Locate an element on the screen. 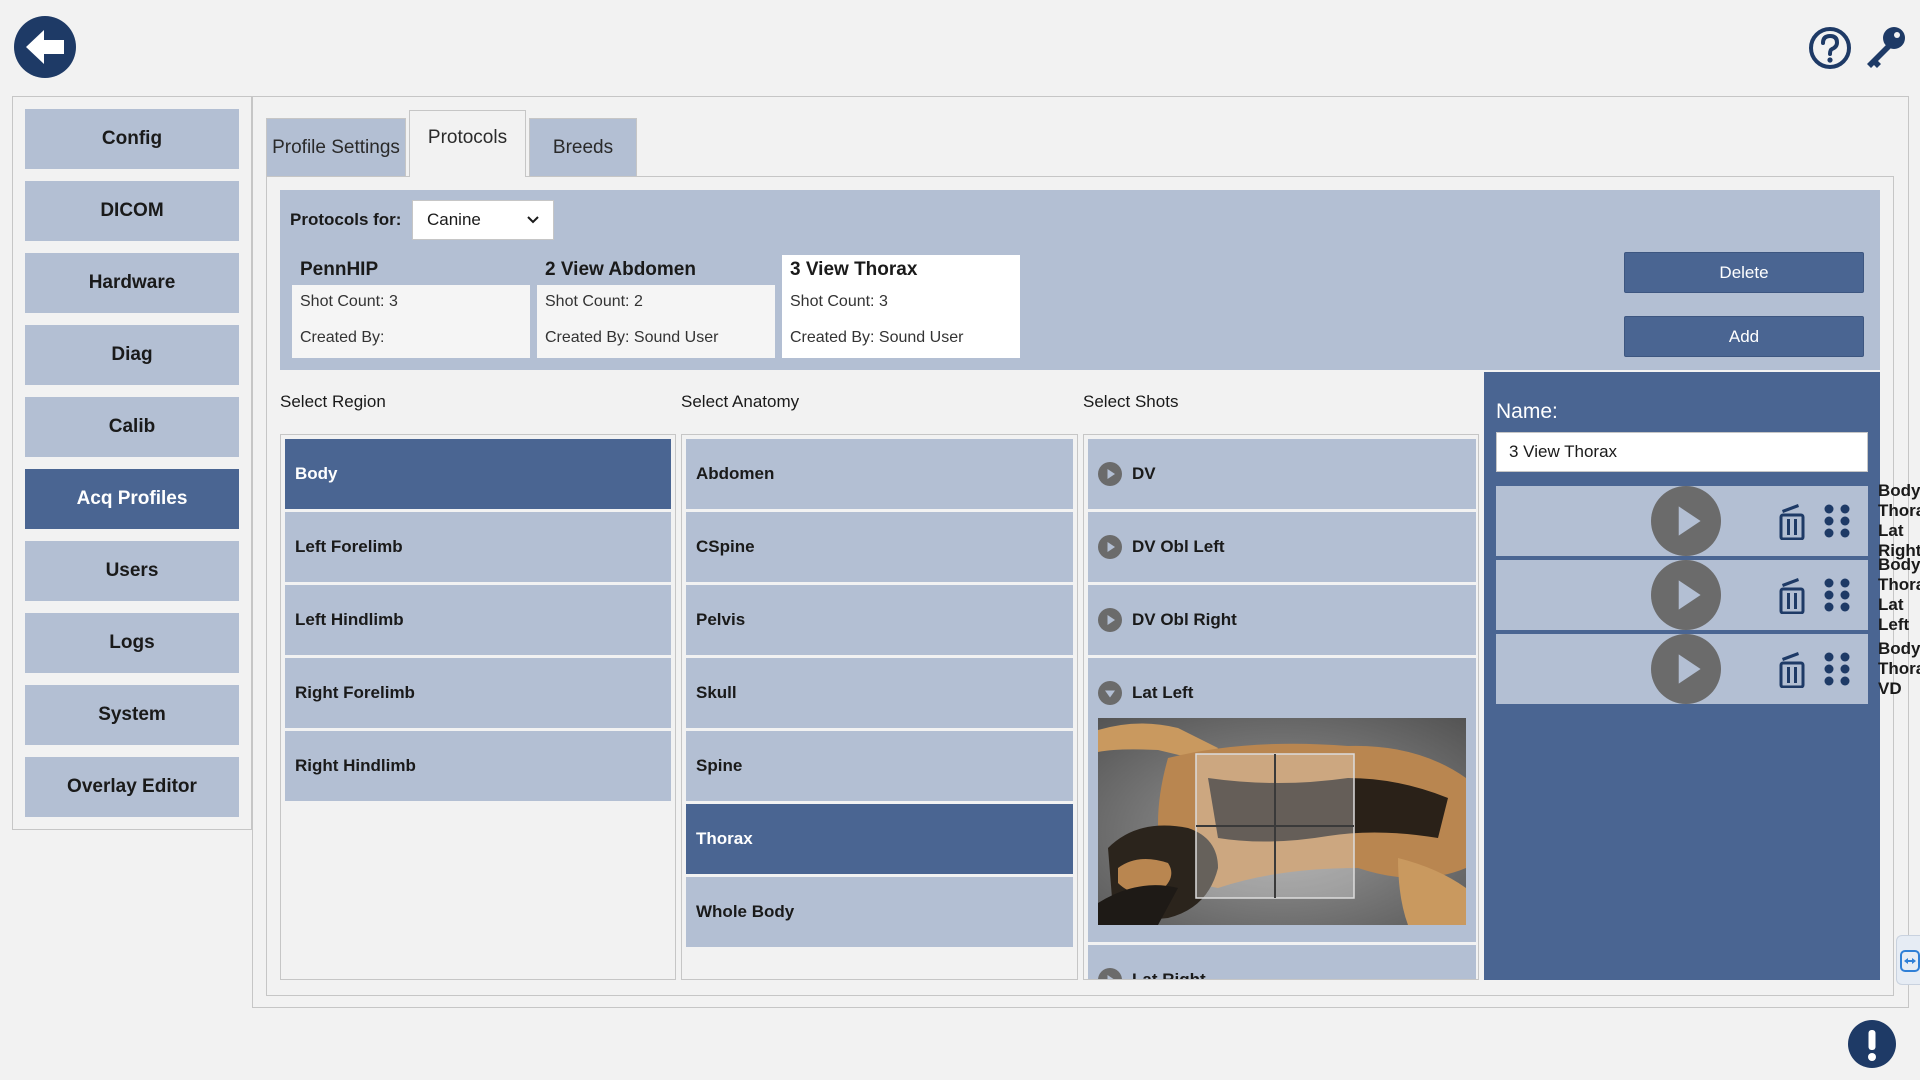 The width and height of the screenshot is (1920, 1080). protocol-created-by: Created By: is located at coordinates (342, 337).